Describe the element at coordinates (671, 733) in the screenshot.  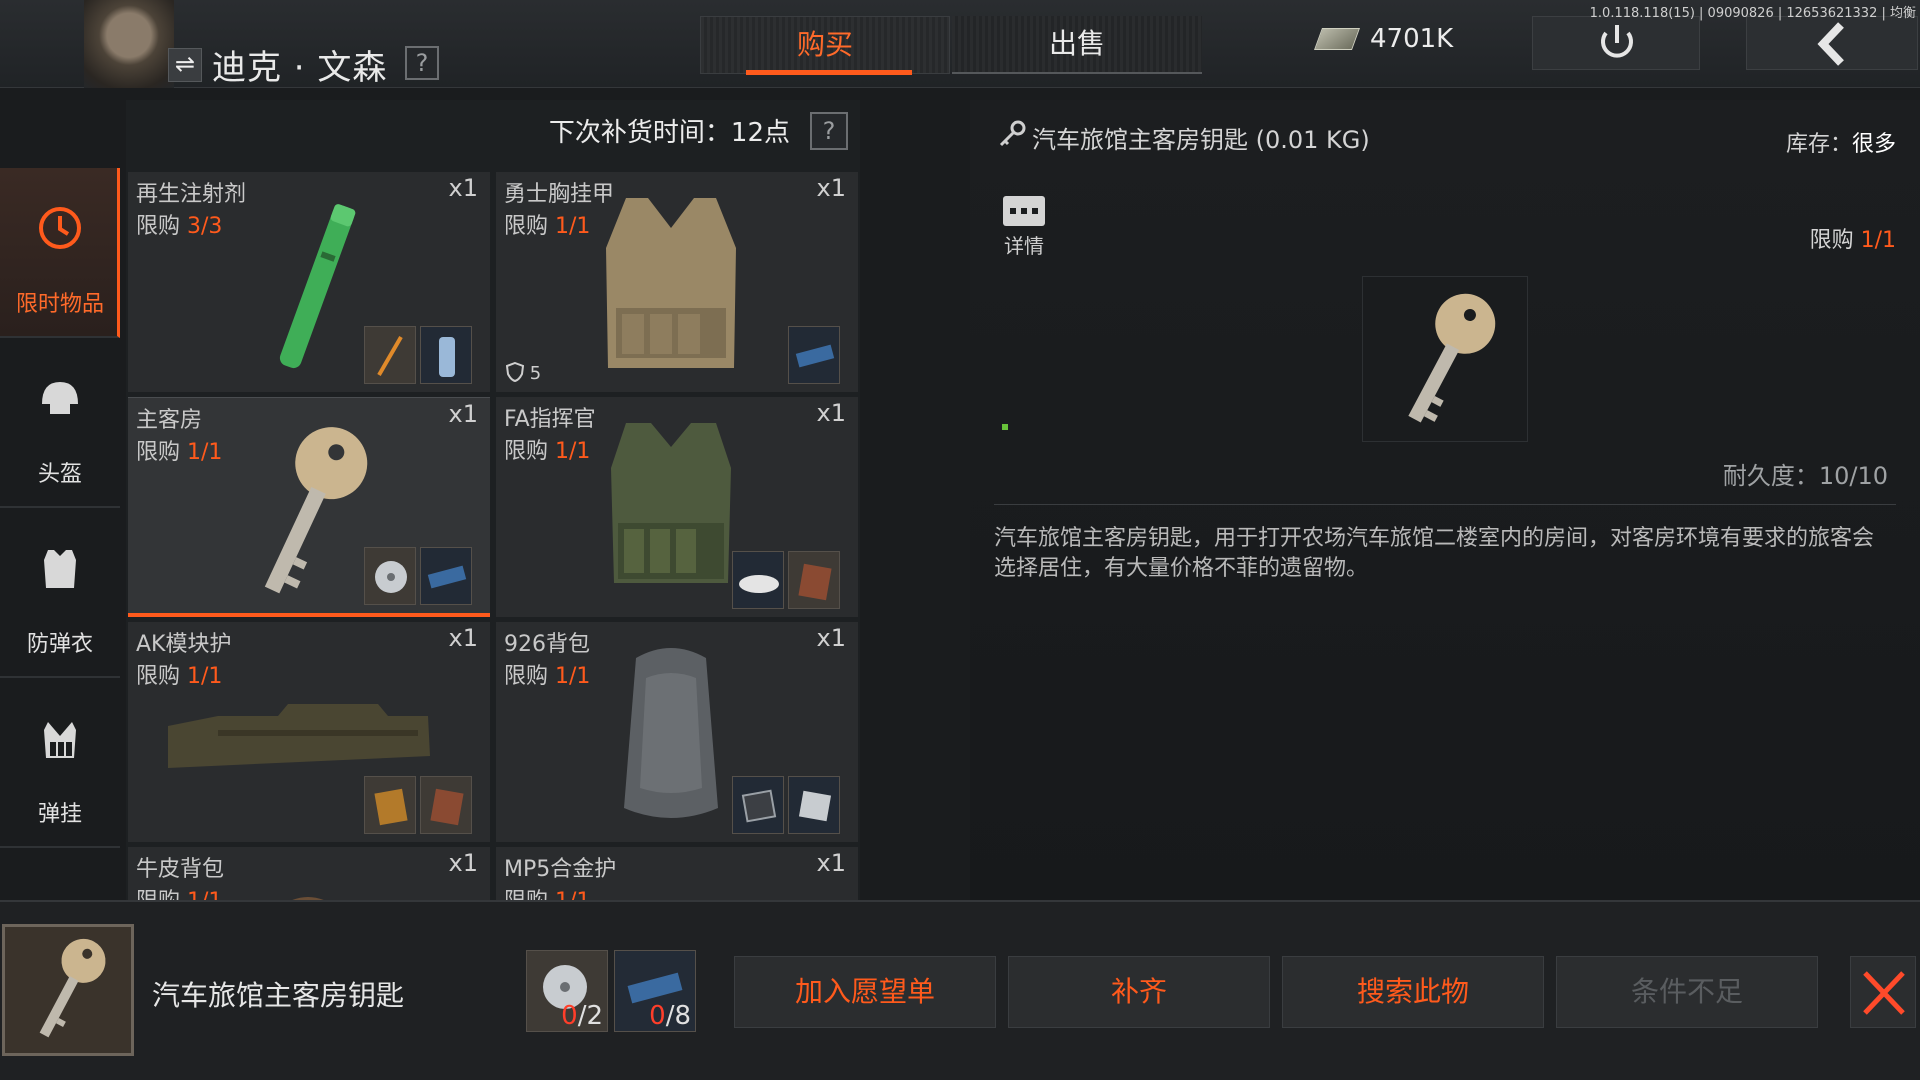
I see `backpack-image` at that location.